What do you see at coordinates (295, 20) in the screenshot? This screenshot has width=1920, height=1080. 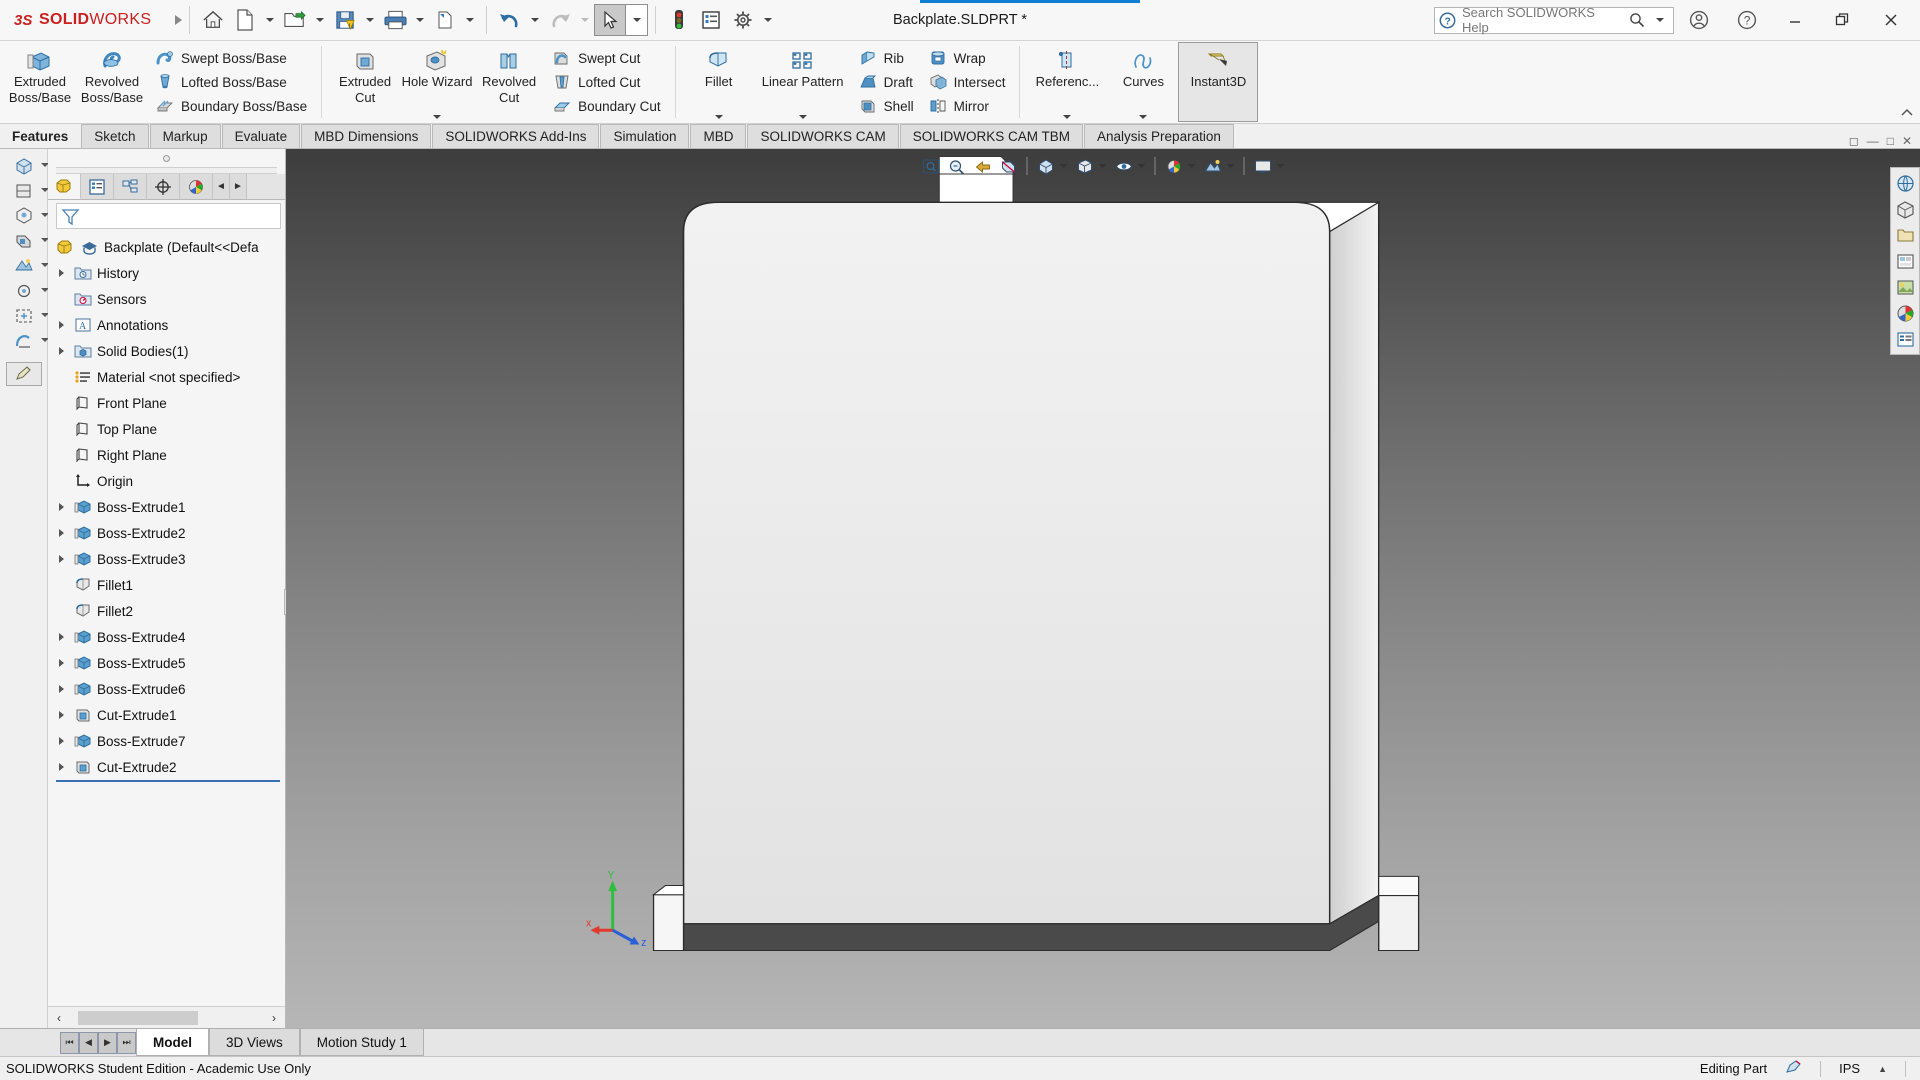 I see `open-document-button` at bounding box center [295, 20].